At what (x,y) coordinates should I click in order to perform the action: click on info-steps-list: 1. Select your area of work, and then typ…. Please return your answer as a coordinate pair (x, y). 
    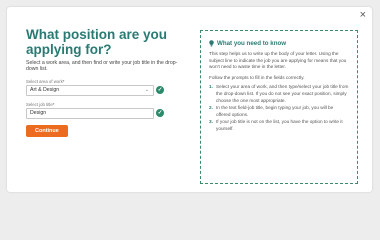
    Looking at the image, I should click on (279, 108).